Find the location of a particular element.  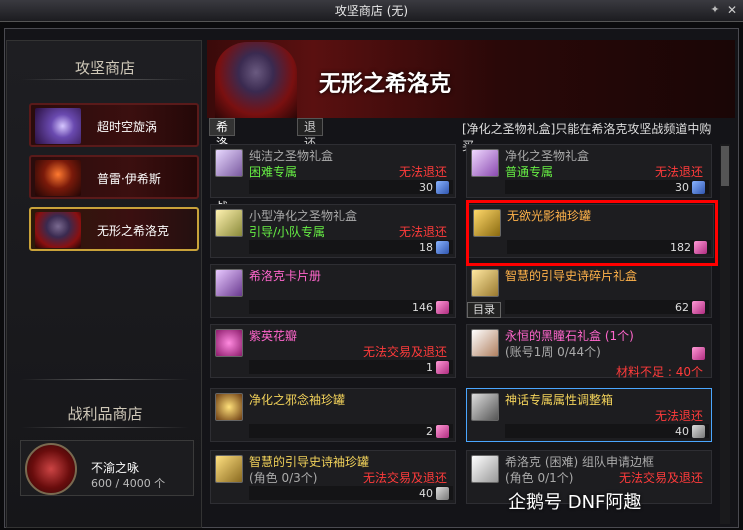

shop-button-super-time-vortex: 超时空旋涡 is located at coordinates (114, 125).